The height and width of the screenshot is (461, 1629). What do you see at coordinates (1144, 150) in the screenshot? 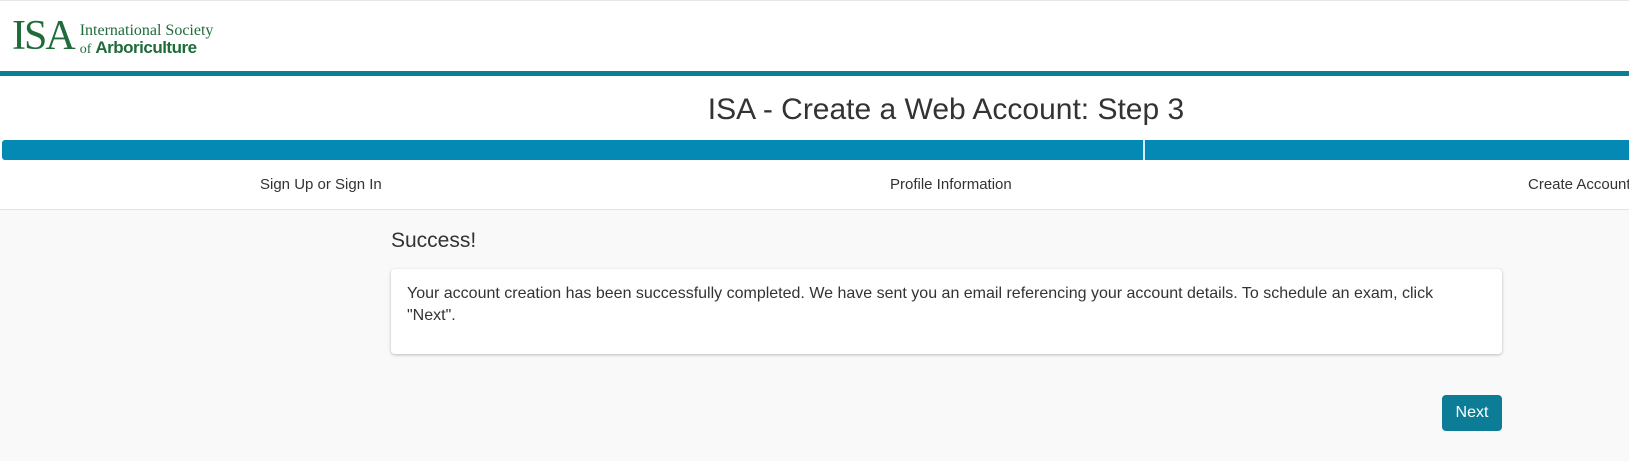
I see `progress-step-marker` at bounding box center [1144, 150].